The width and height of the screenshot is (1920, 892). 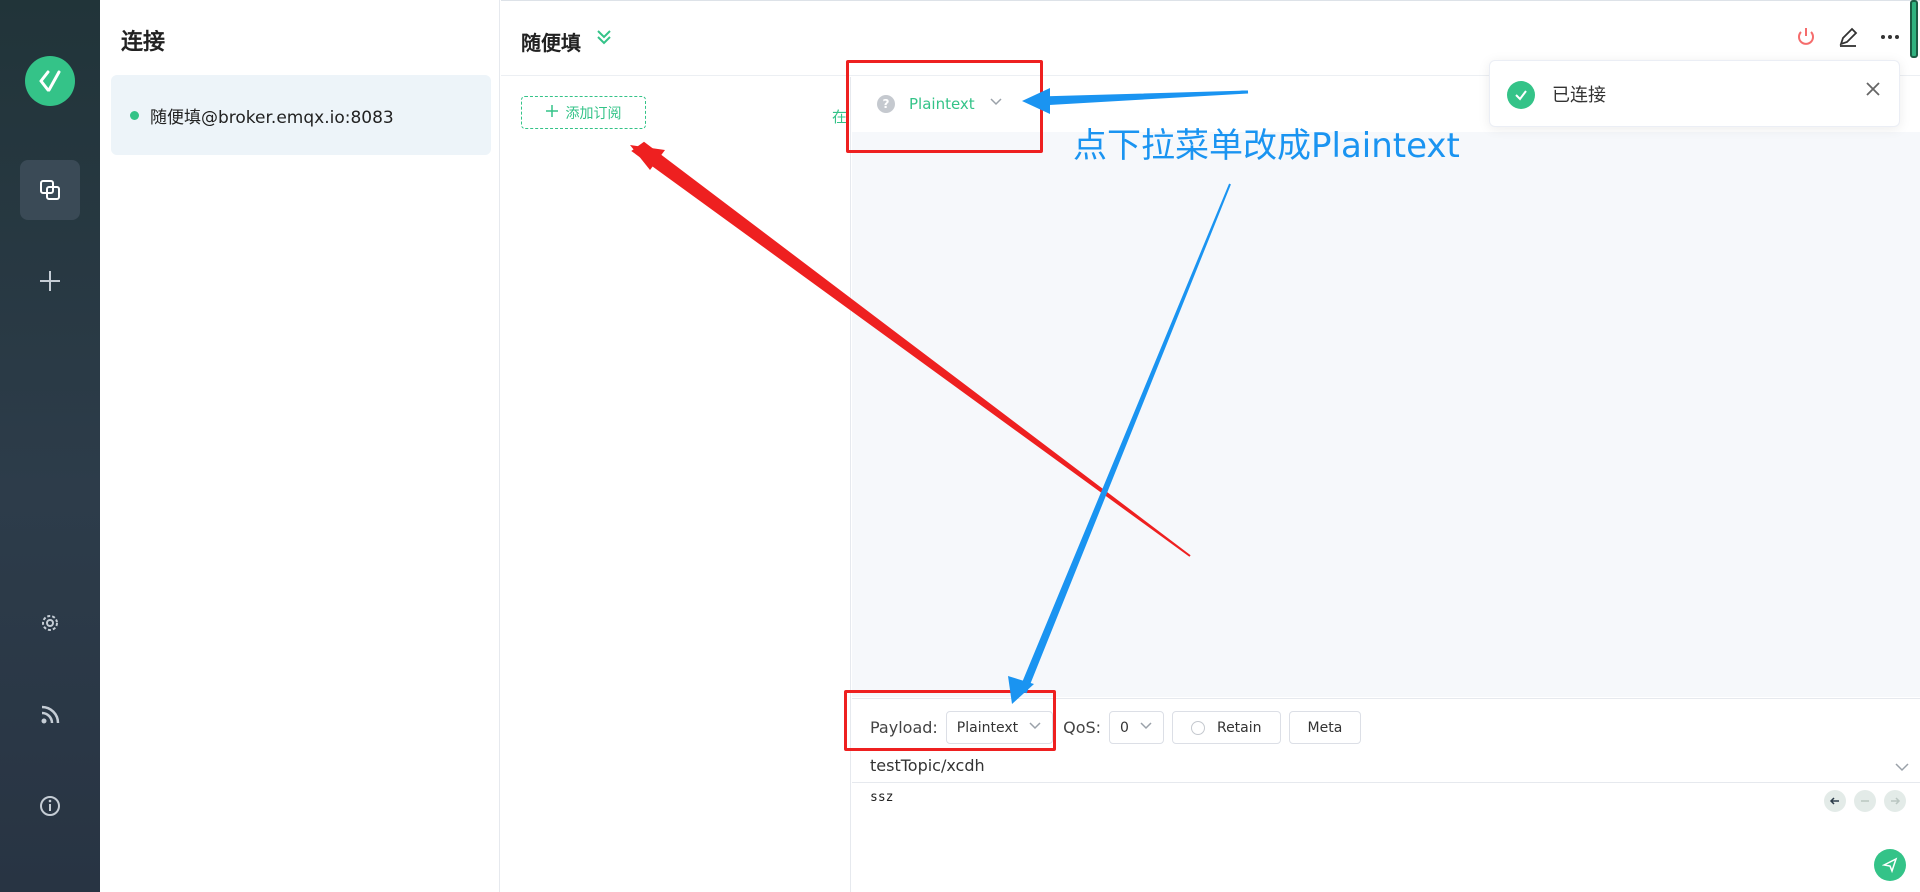 I want to click on annotation-text: 点下拉菜单改成Plaintext, so click(x=1266, y=146).